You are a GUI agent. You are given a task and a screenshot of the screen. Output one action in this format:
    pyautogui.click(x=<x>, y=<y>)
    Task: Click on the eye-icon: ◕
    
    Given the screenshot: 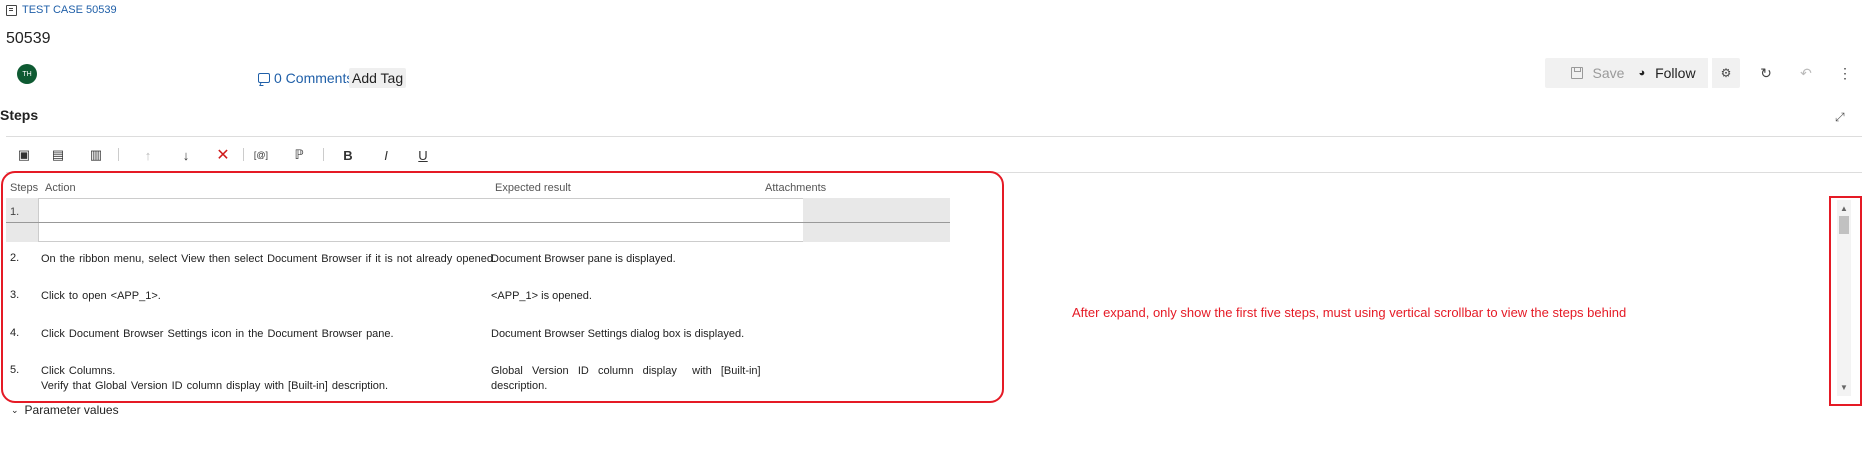 What is the action you would take?
    pyautogui.click(x=1642, y=73)
    